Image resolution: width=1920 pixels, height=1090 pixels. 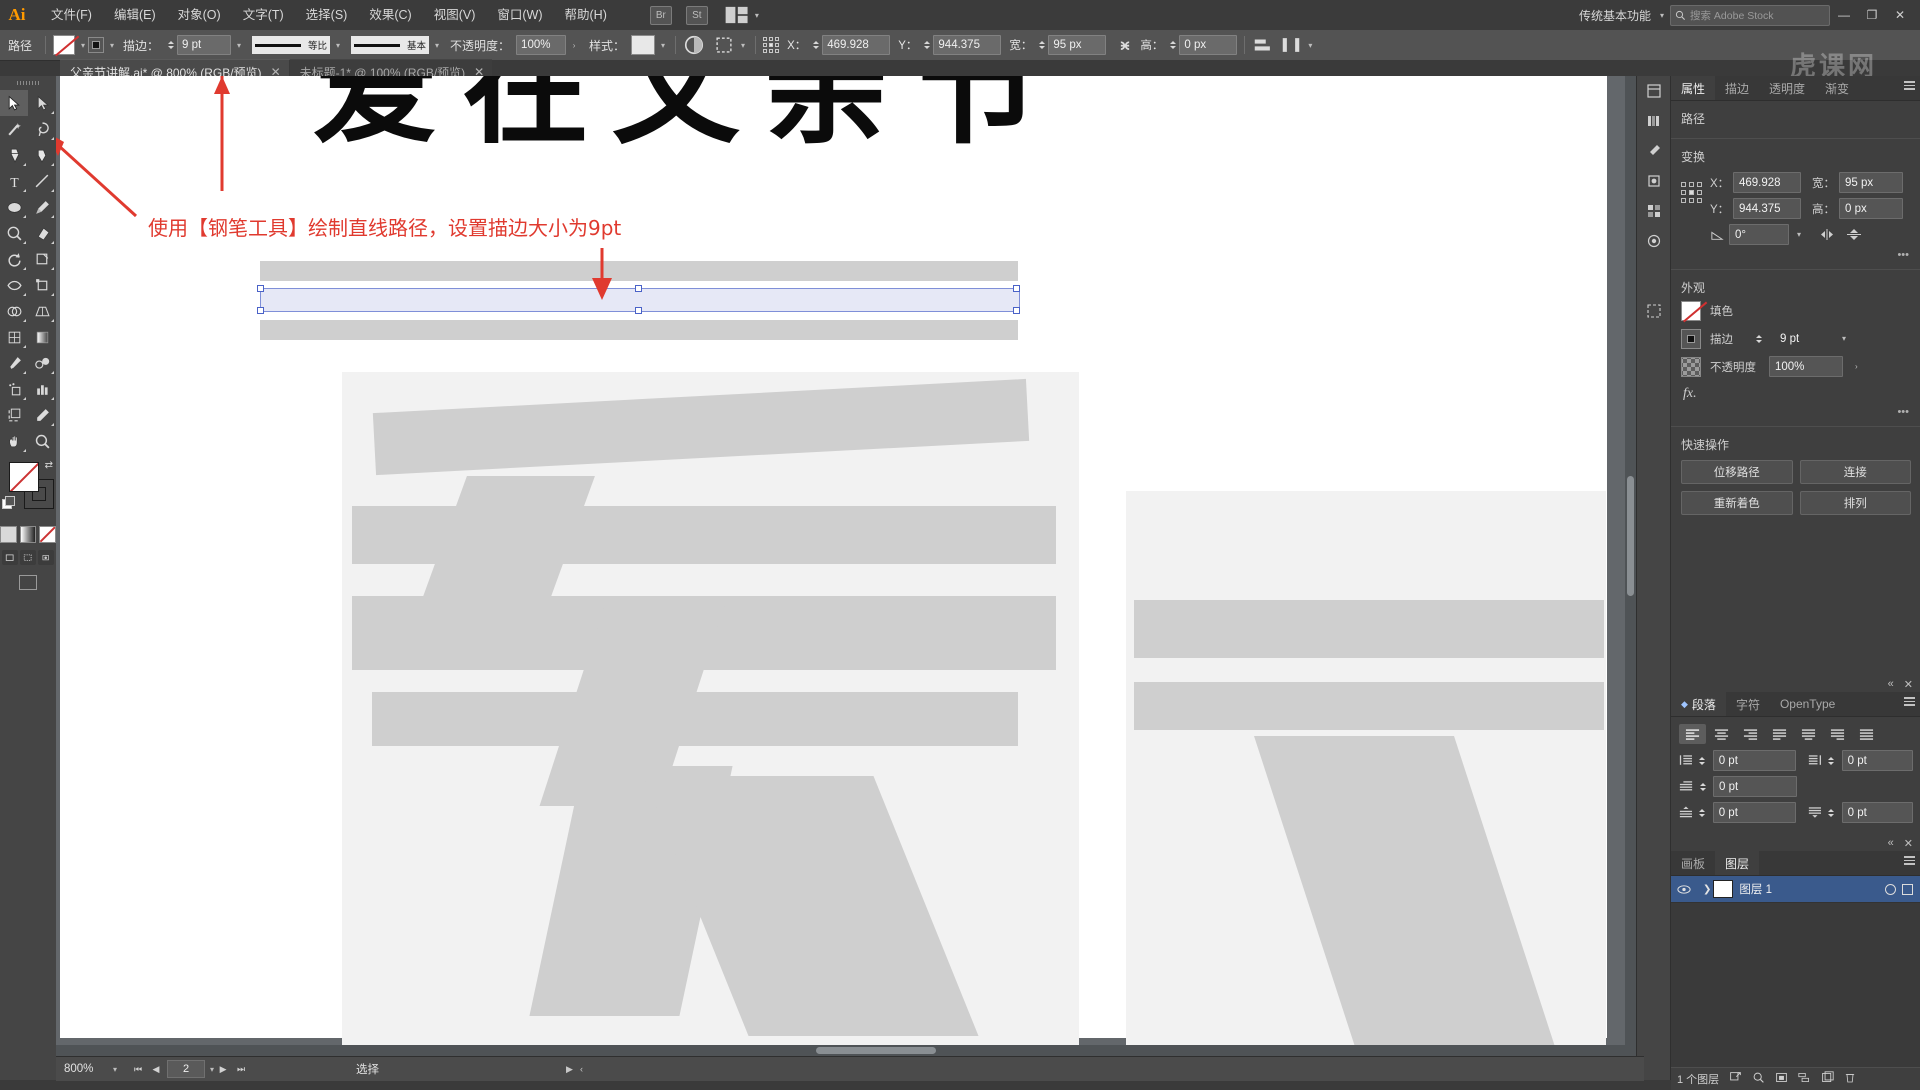 I want to click on menu-edit: 编辑(E), so click(x=135, y=15).